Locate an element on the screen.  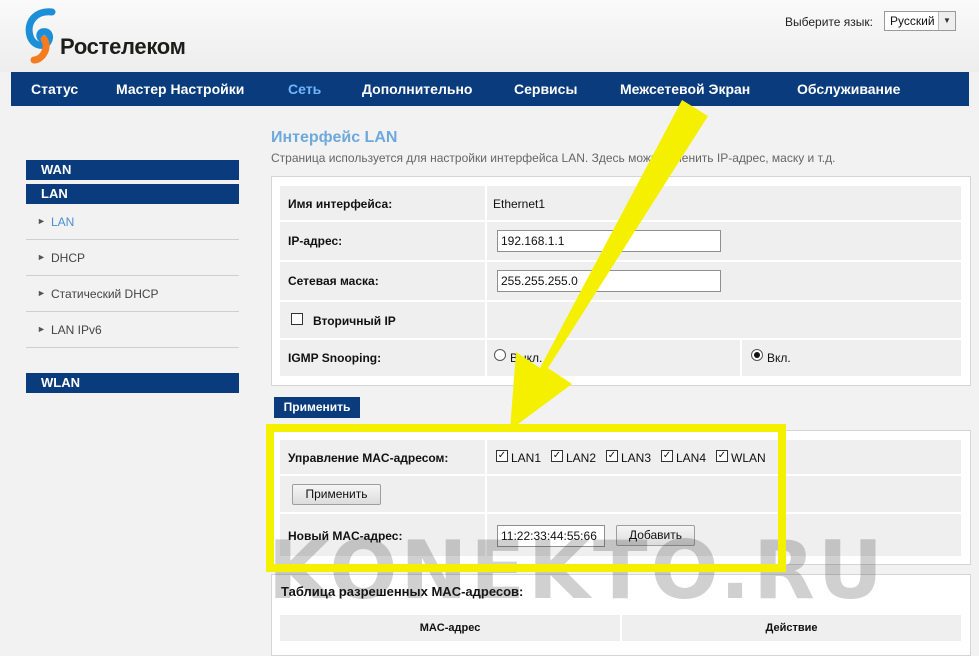
column-header-mac: MAC-адрес is located at coordinates (450, 628).